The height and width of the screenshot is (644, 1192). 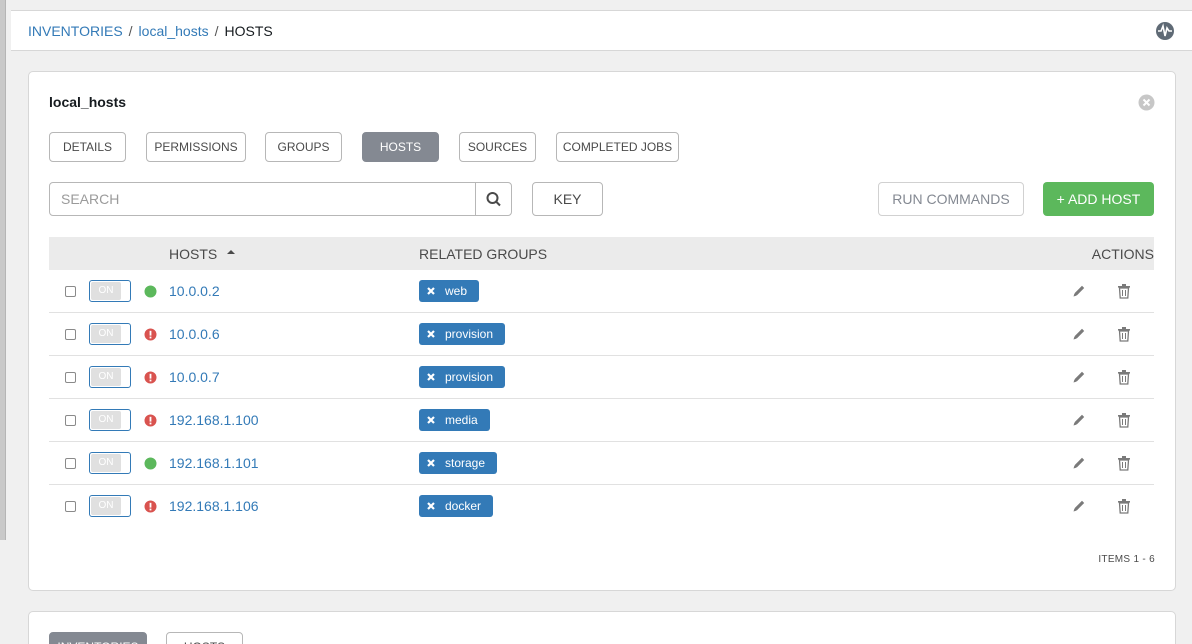 I want to click on table-row: ON 192.168.1.100 media, so click(x=601, y=420).